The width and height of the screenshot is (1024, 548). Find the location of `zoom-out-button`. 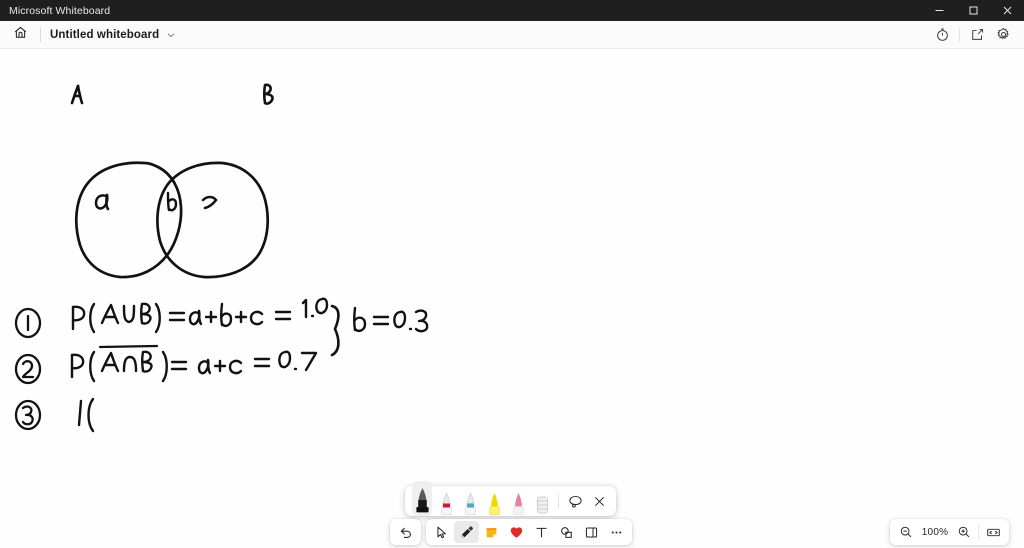

zoom-out-button is located at coordinates (906, 532).